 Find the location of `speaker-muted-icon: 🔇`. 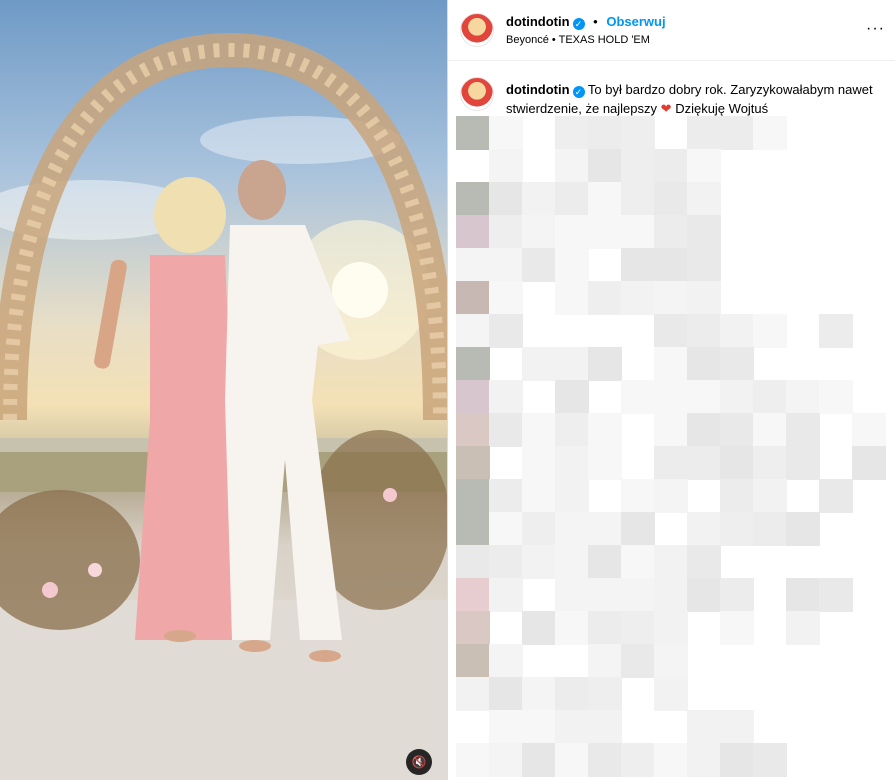

speaker-muted-icon: 🔇 is located at coordinates (419, 762).